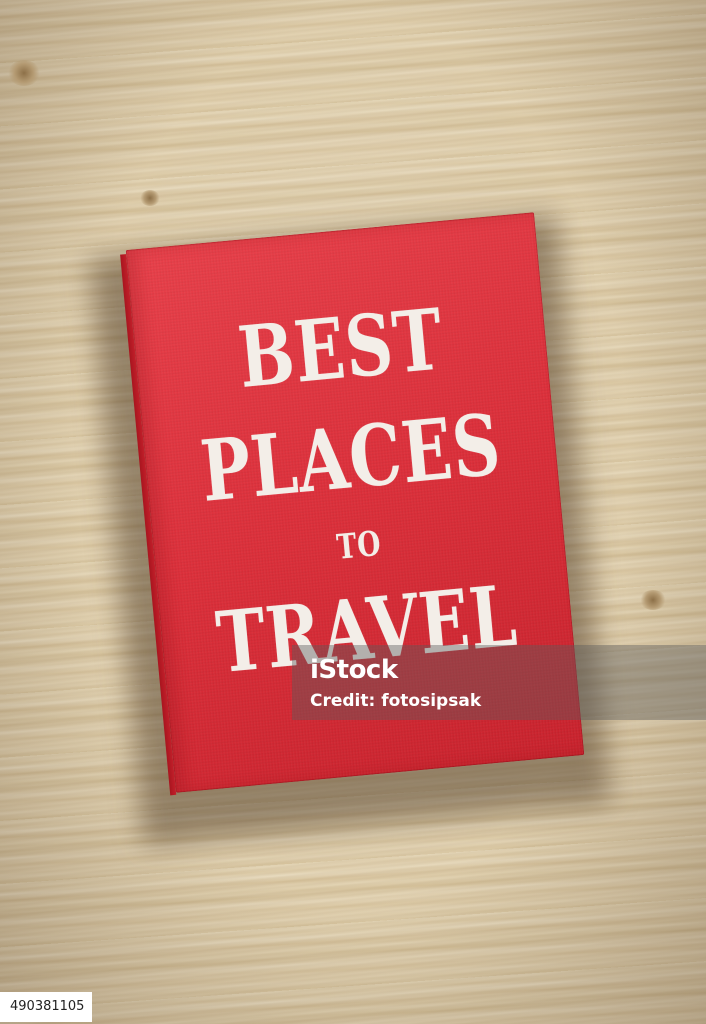 This screenshot has height=1024, width=706. I want to click on book-title-line-2: PLACES, so click(350, 457).